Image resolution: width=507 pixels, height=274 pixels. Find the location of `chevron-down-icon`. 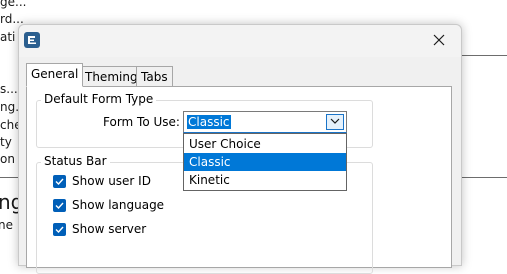

chevron-down-icon is located at coordinates (335, 121).